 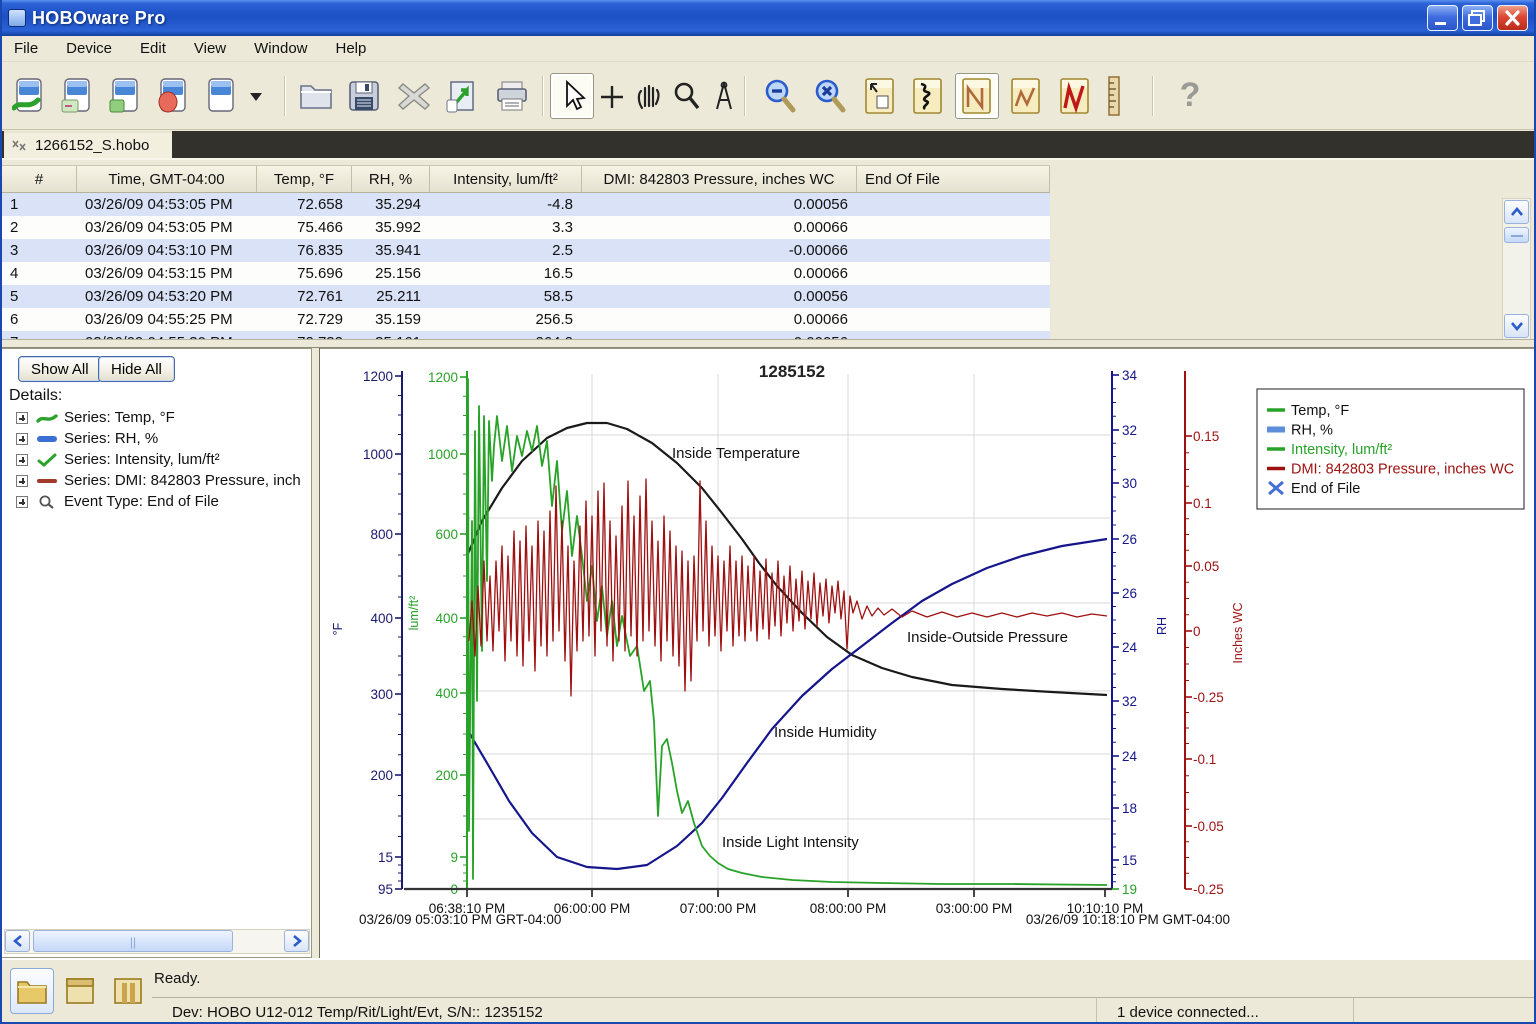 I want to click on close-button, so click(x=1512, y=18).